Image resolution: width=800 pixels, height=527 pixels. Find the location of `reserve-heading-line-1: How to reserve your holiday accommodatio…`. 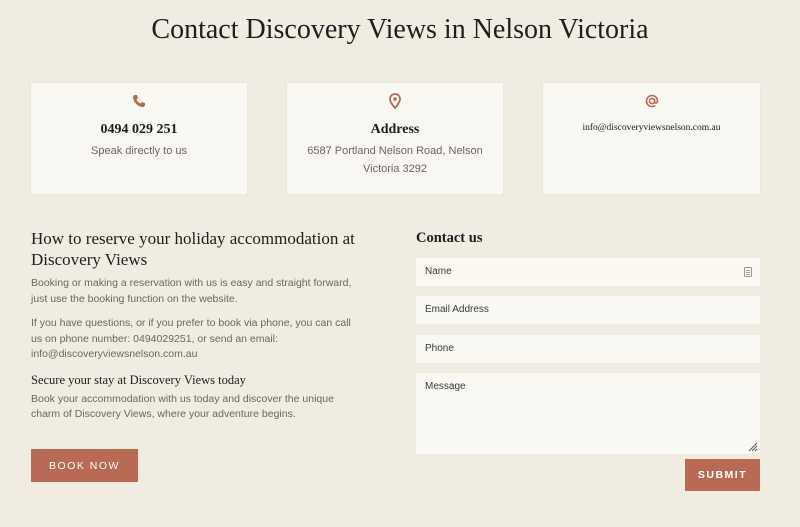

reserve-heading-line-1: How to reserve your holiday accommodatio… is located at coordinates (193, 238).